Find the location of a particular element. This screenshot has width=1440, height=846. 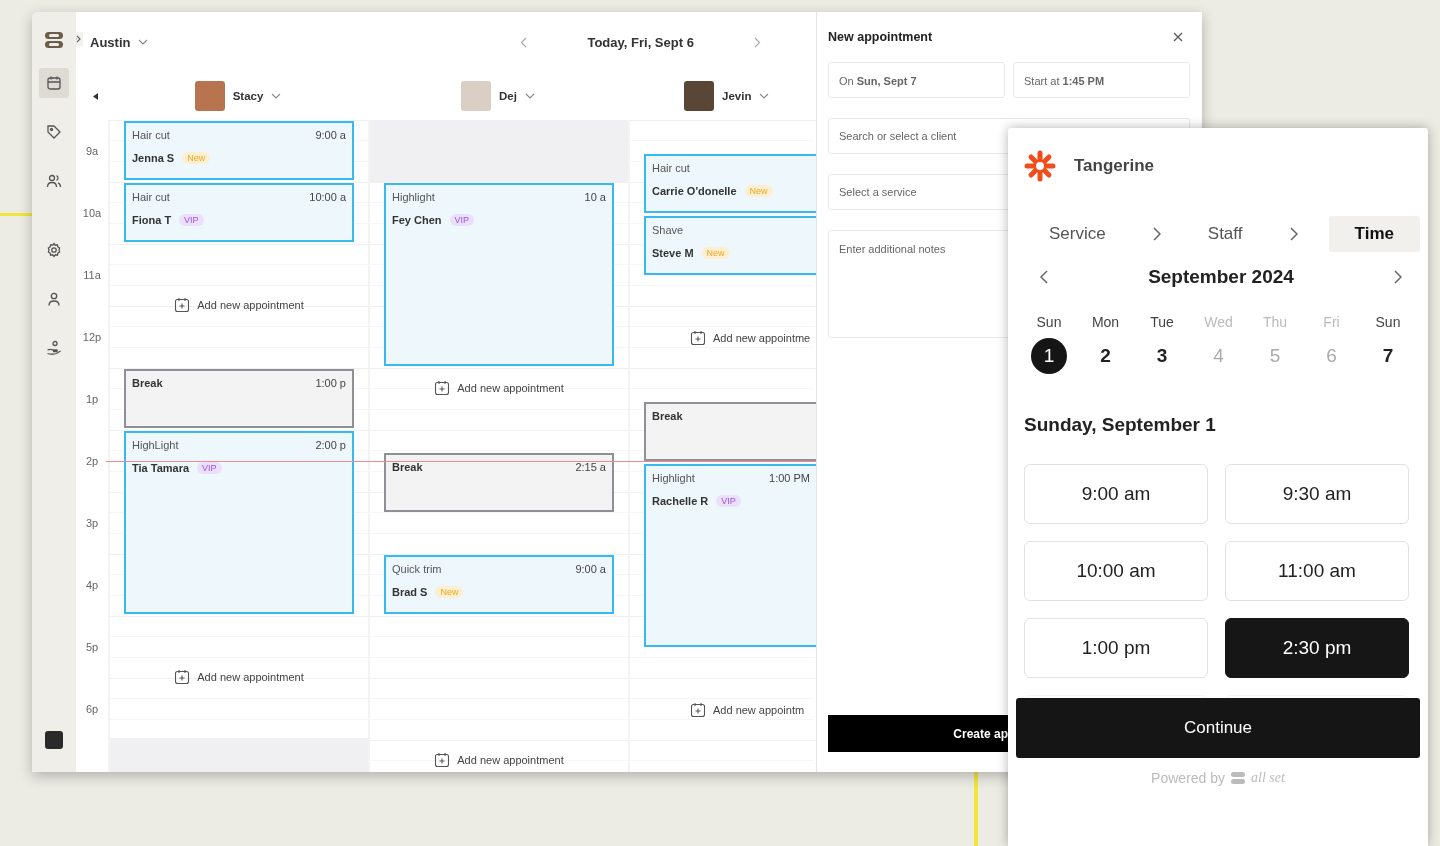

appointment-time: 2:00 p is located at coordinates (330, 445).